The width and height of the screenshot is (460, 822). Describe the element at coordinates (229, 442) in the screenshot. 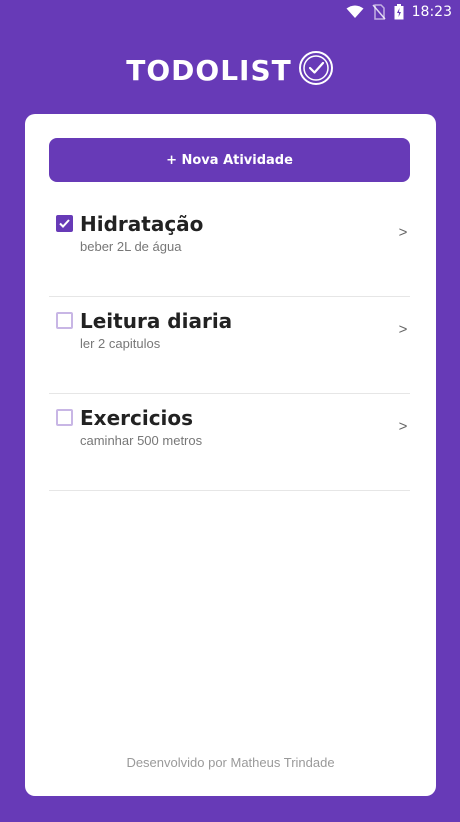

I see `task-item: Exercicios caminhar 500 metros >` at that location.